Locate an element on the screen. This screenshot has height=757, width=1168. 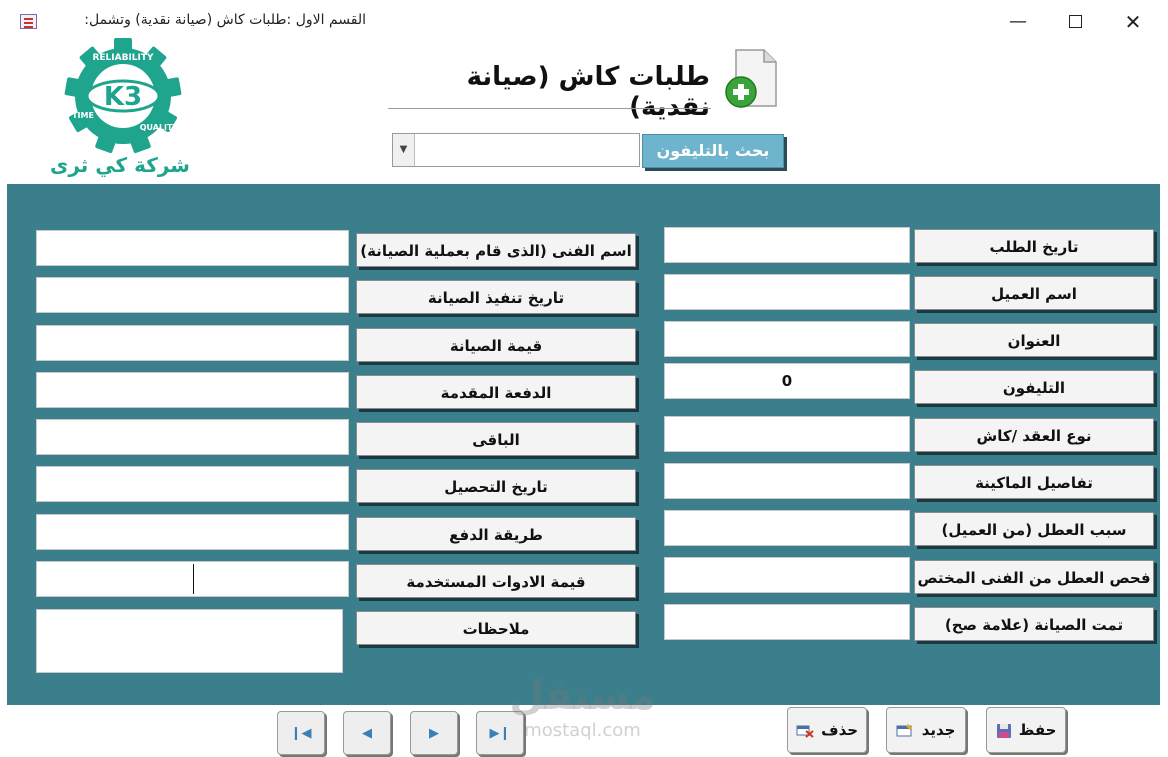
page-title: طلبات كاش (صيانة نقدية) is located at coordinates (588, 92).